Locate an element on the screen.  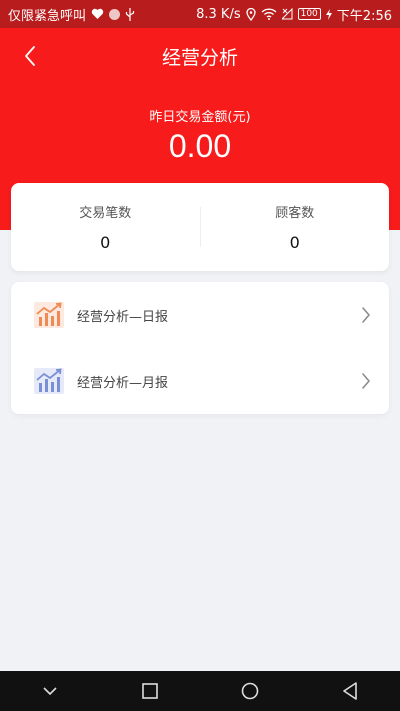
usb-icon is located at coordinates (130, 14).